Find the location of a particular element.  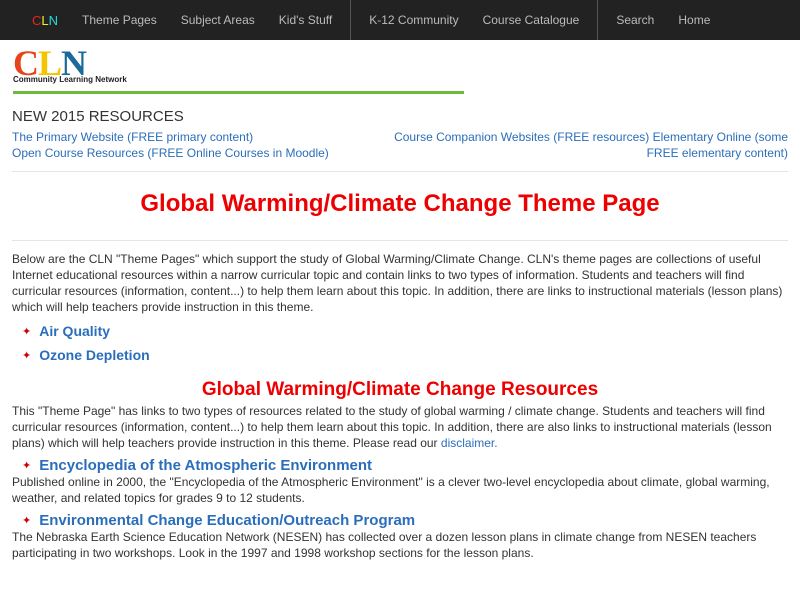

nav-course-catalogue: Course Catalogue is located at coordinates (531, 20).